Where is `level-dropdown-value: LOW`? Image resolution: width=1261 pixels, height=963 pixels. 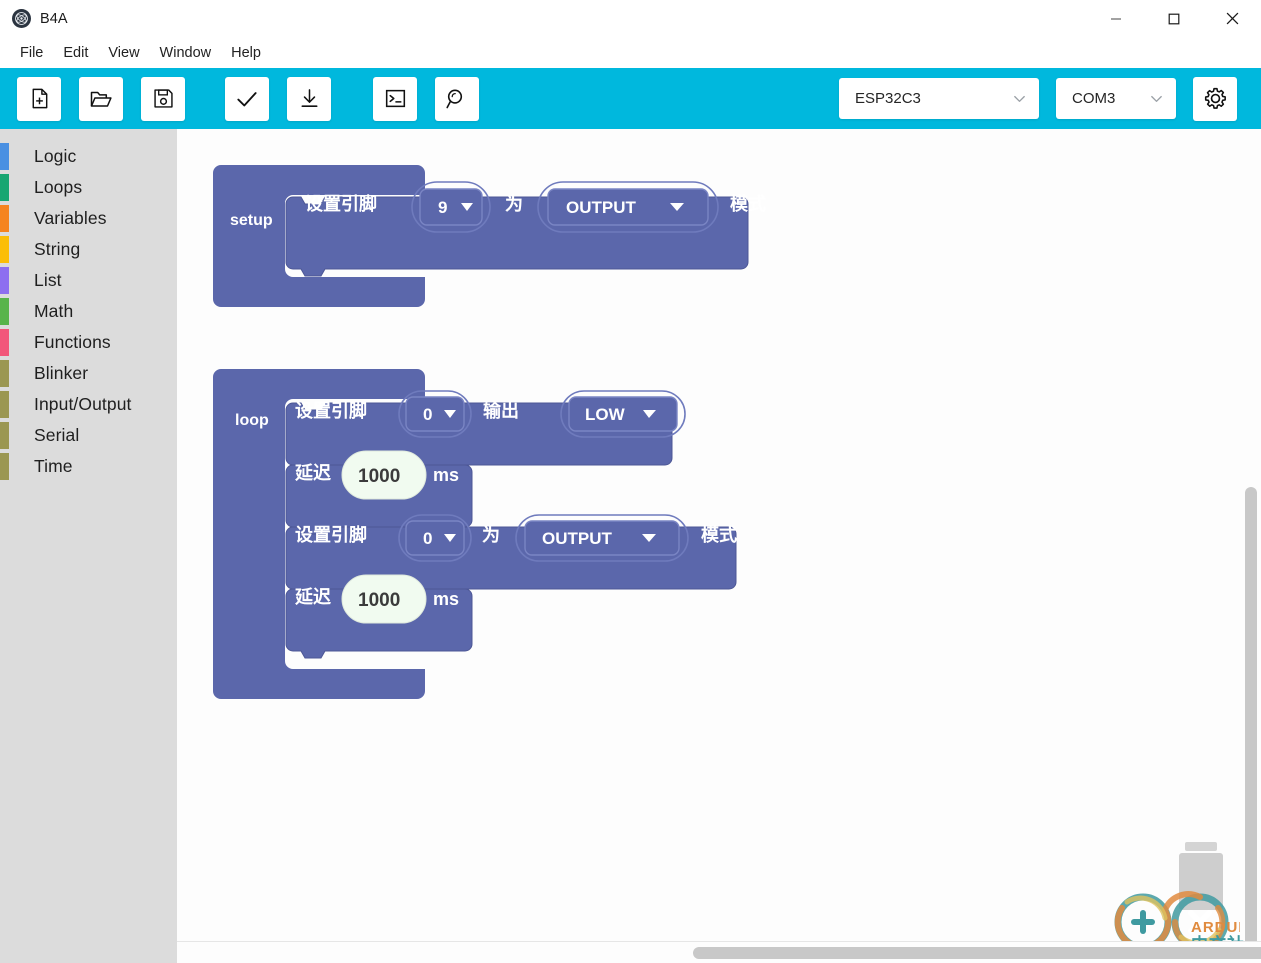 level-dropdown-value: LOW is located at coordinates (605, 414).